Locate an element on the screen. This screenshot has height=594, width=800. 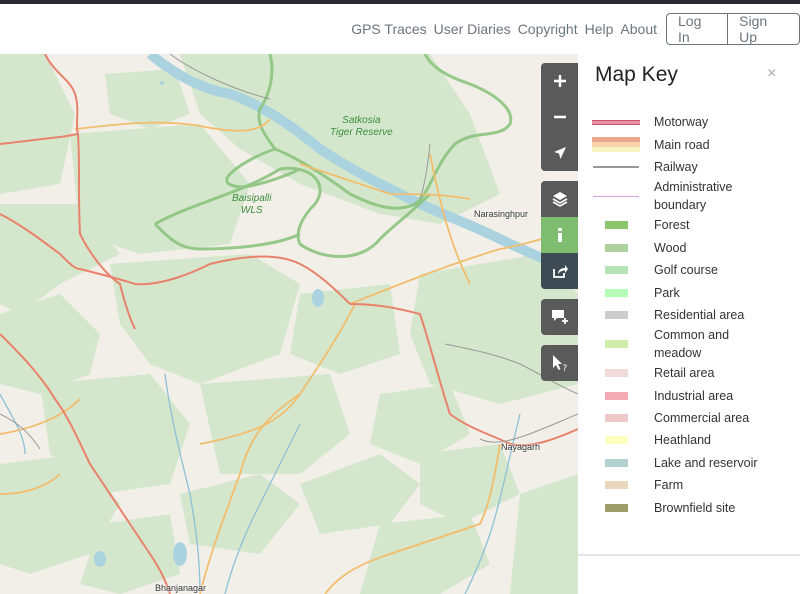
share-icon is located at coordinates (560, 271).